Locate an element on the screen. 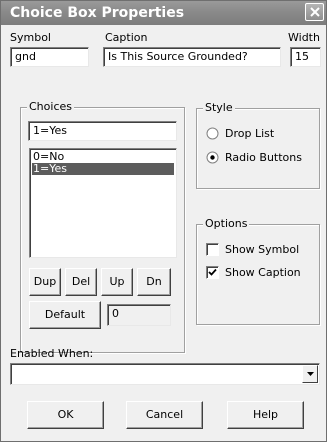 This screenshot has height=442, width=327. drop-list-radio is located at coordinates (212, 133).